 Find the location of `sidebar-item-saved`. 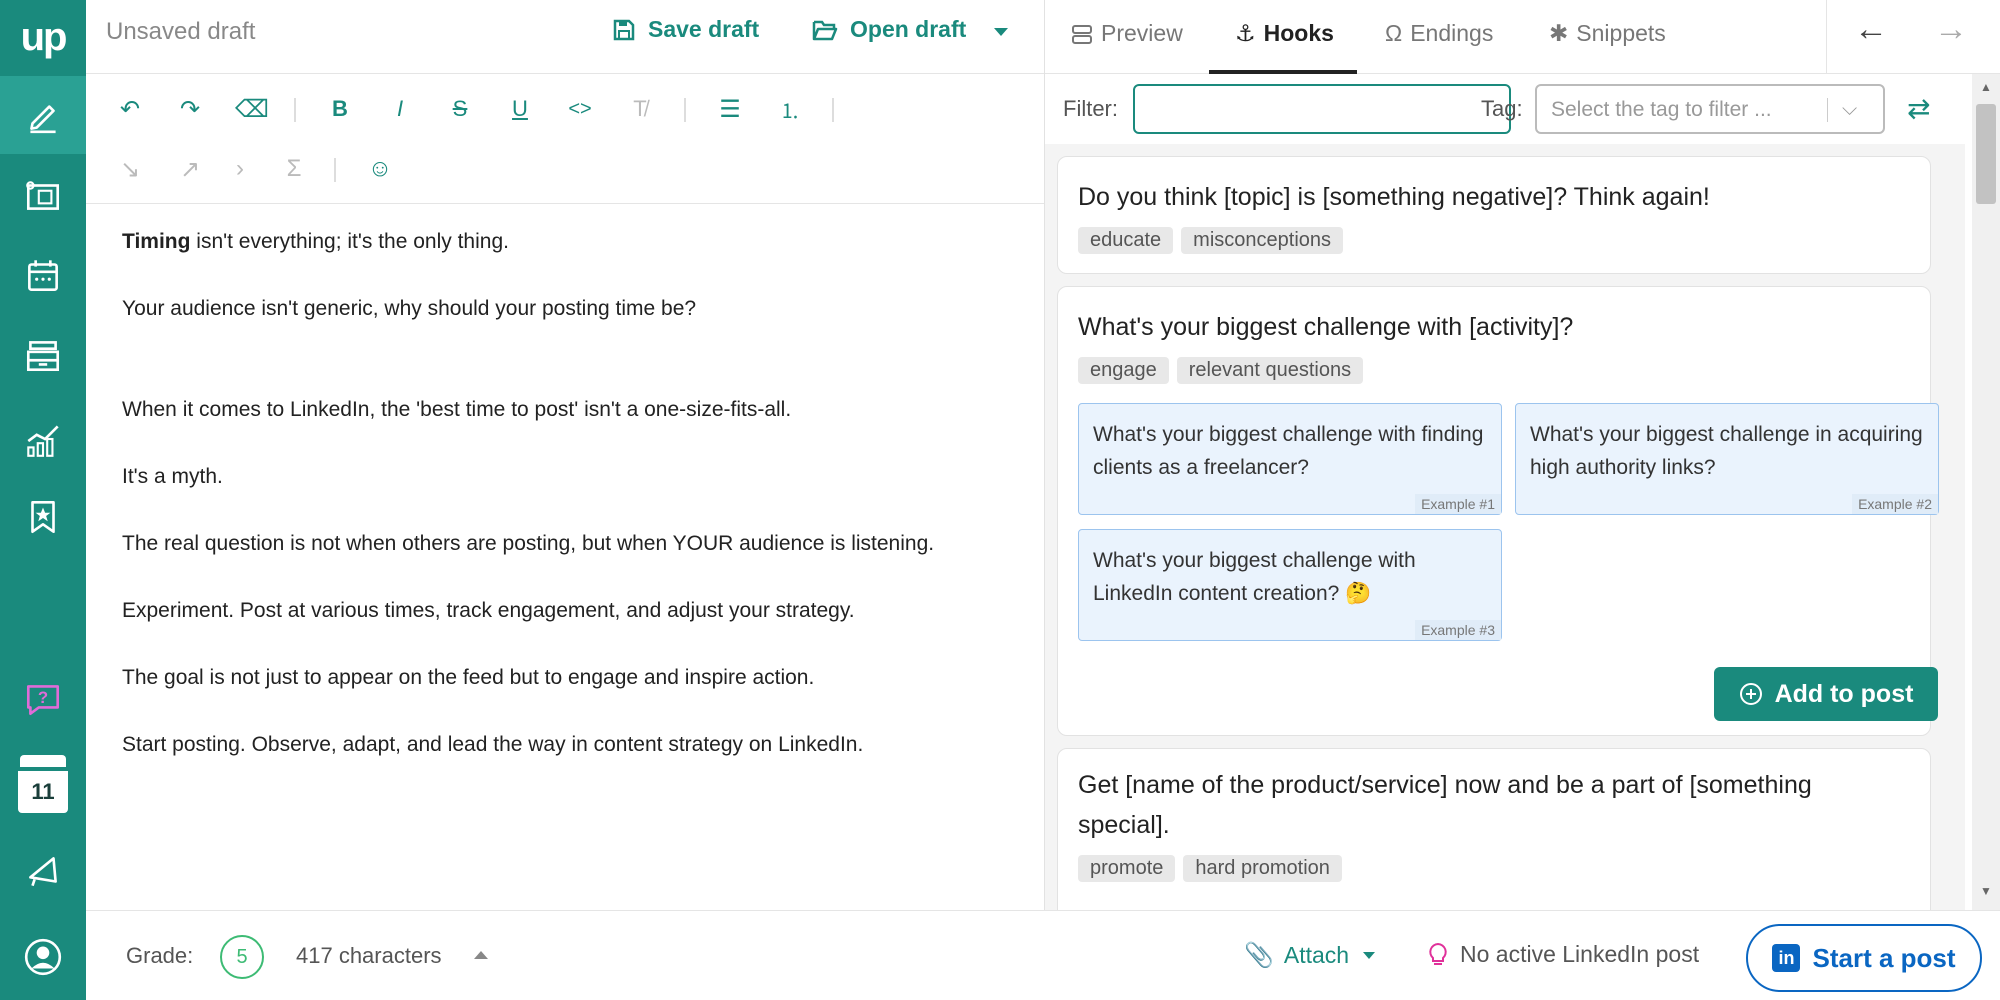

sidebar-item-saved is located at coordinates (43, 517).